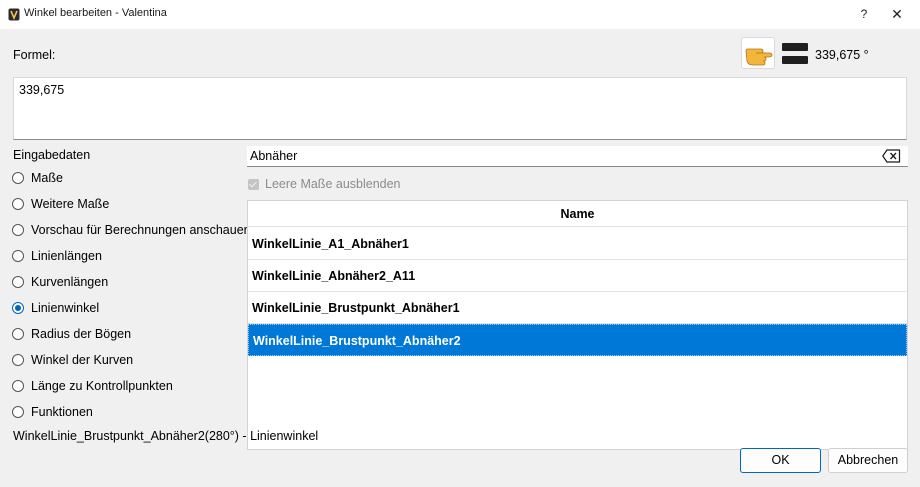 The image size is (920, 487). What do you see at coordinates (842, 55) in the screenshot?
I see `formula-result: 339,675 °` at bounding box center [842, 55].